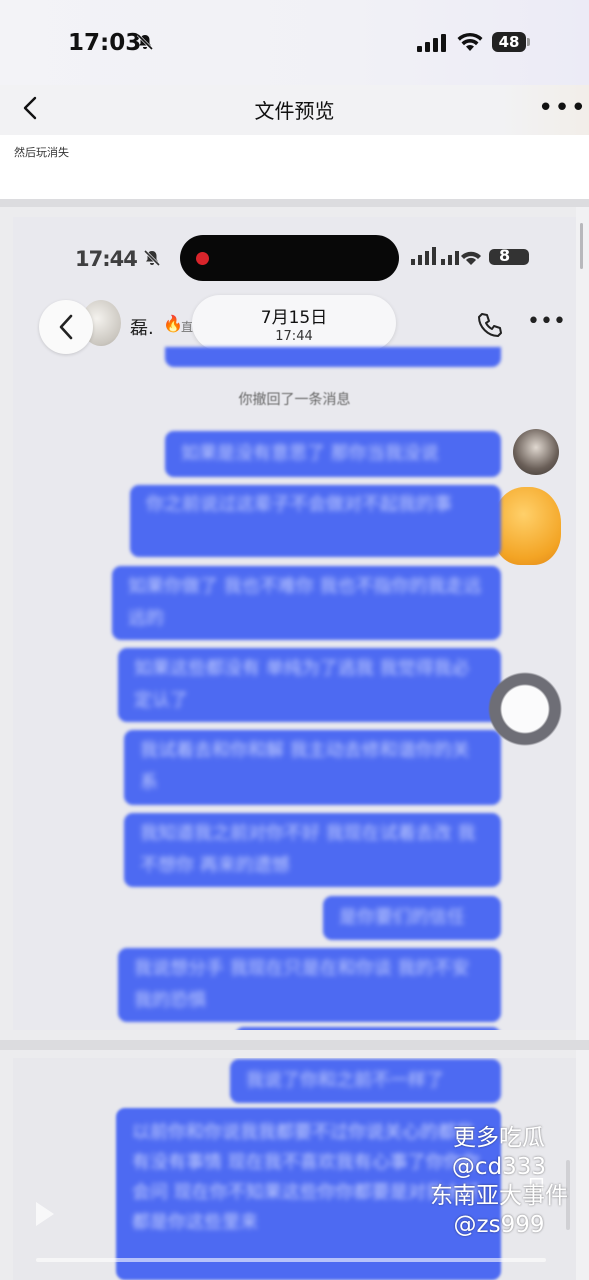 The width and height of the screenshot is (589, 1280). What do you see at coordinates (525, 709) in the screenshot?
I see `assistive-touch-button` at bounding box center [525, 709].